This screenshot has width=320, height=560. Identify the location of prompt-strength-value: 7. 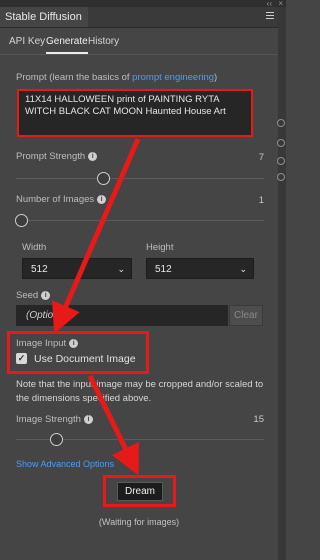
(261, 157).